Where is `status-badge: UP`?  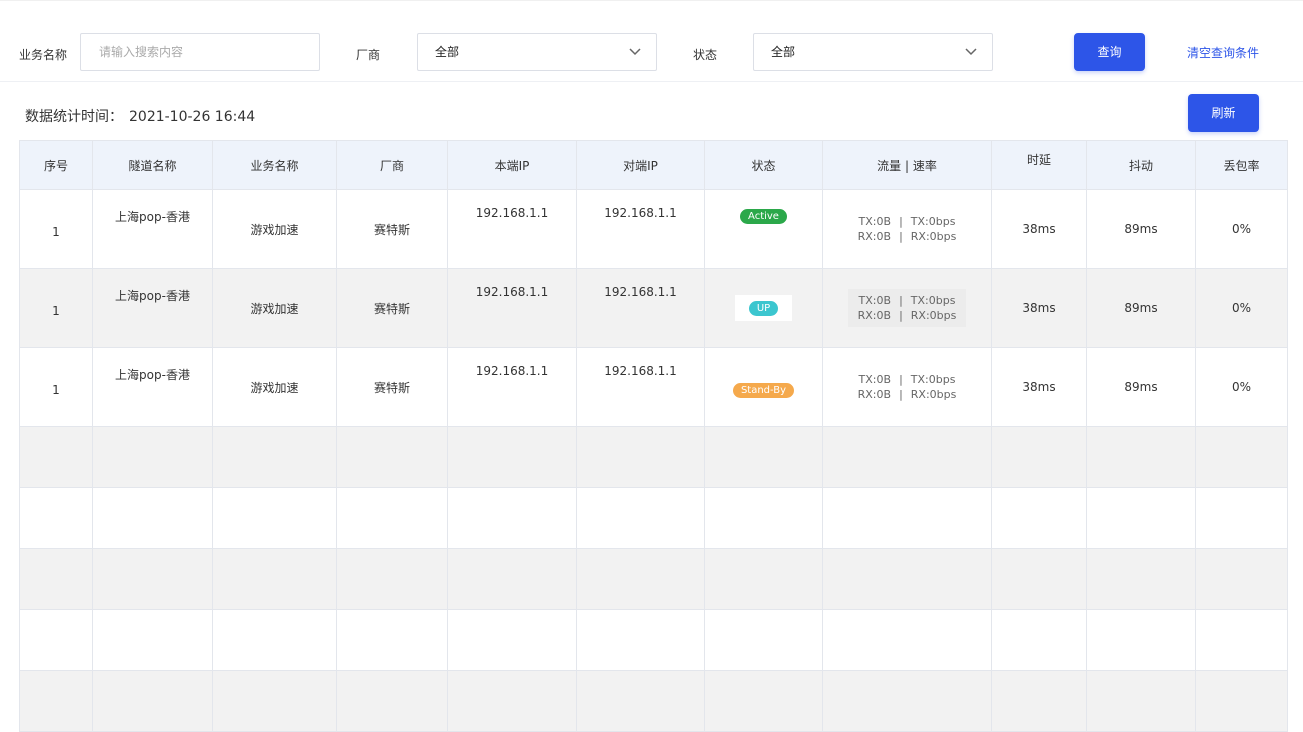
status-badge: UP is located at coordinates (763, 308).